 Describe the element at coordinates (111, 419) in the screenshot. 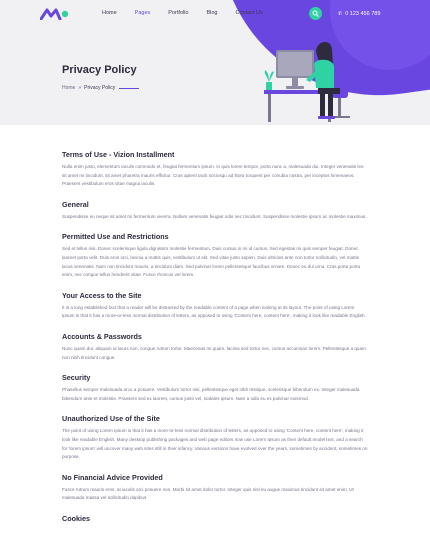

I see `section-heading: Unauthorized Use of the Site` at that location.